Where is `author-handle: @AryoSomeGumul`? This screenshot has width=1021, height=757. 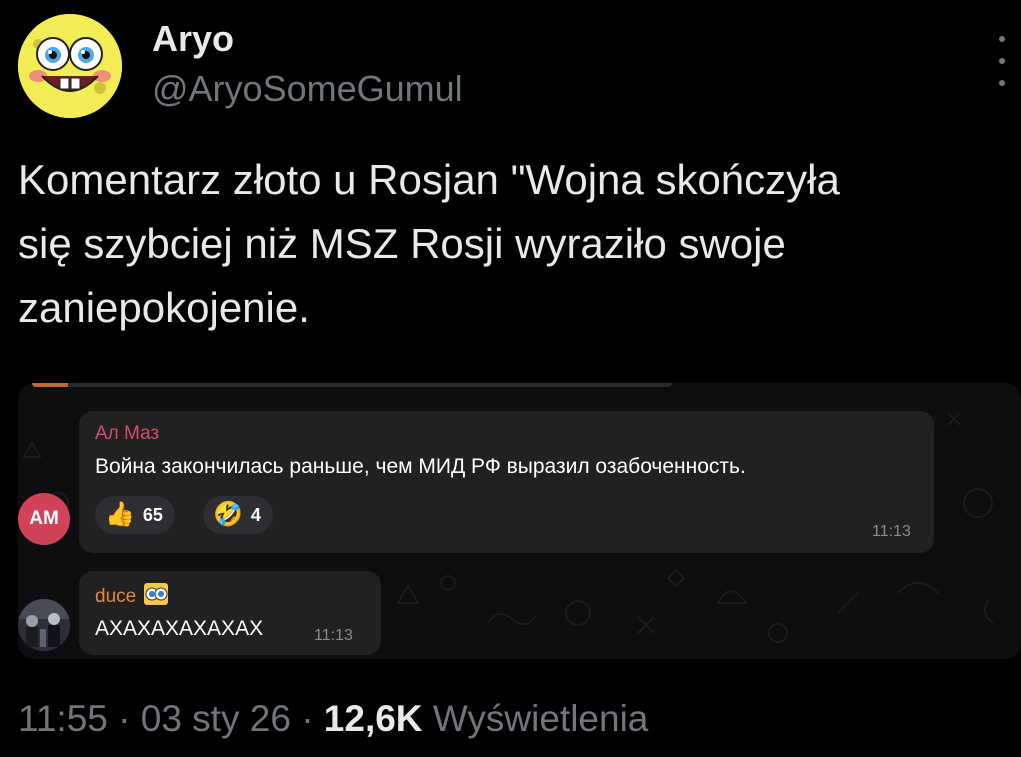 author-handle: @AryoSomeGumul is located at coordinates (307, 89).